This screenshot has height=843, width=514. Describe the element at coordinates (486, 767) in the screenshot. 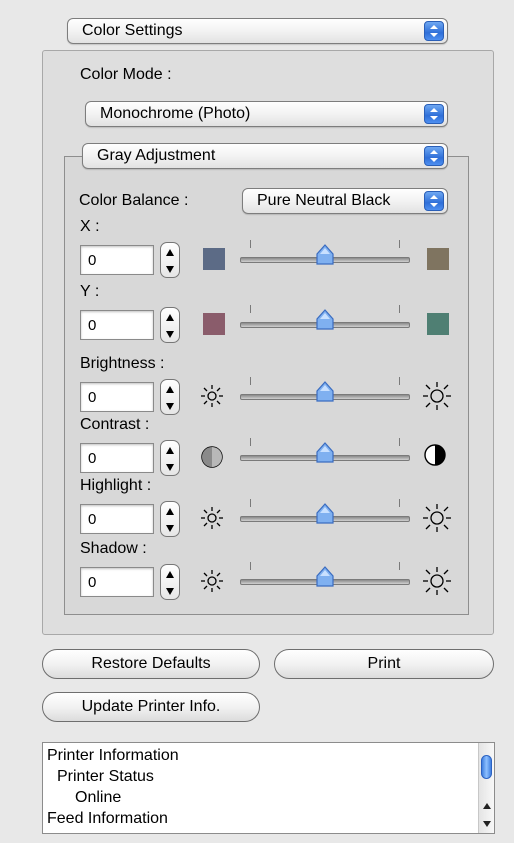

I see `scrollbar-thumb` at that location.